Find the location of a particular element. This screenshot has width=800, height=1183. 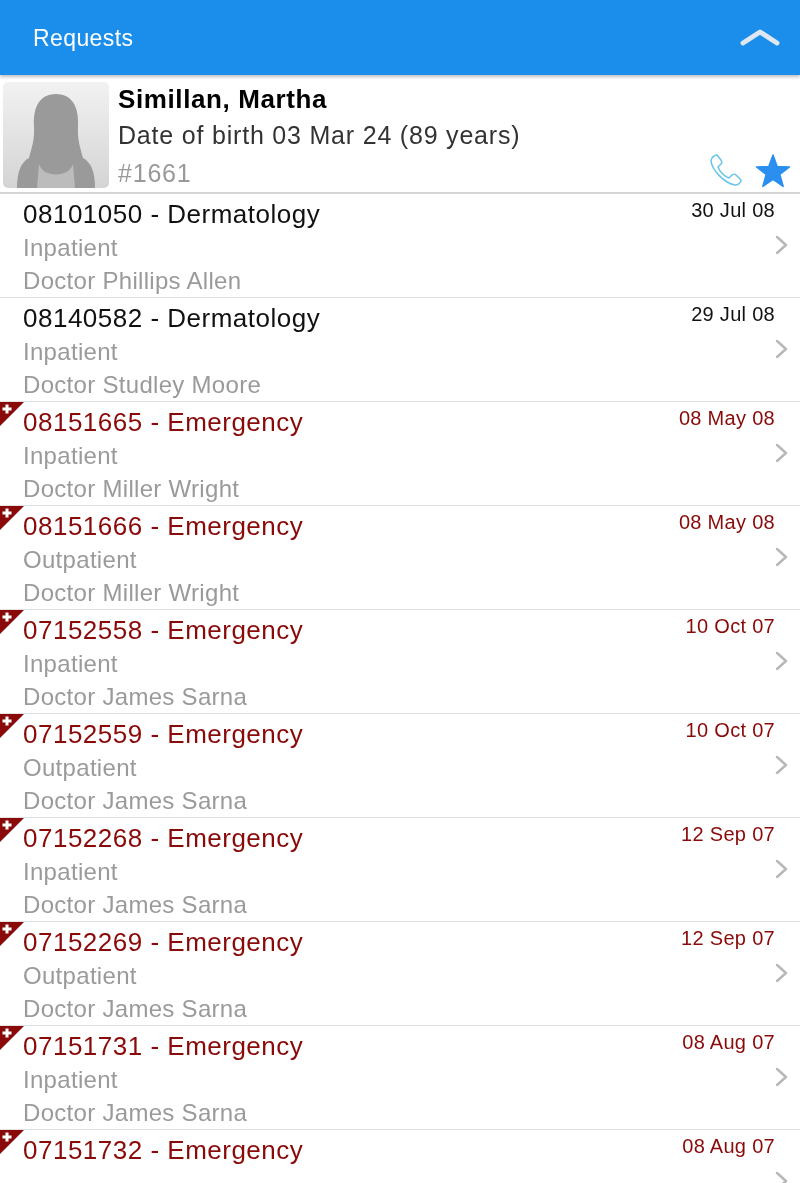

request-row: 08151665 - Emergency Inpatient Doctor Miller Wright 08 May 08 is located at coordinates (400, 454).